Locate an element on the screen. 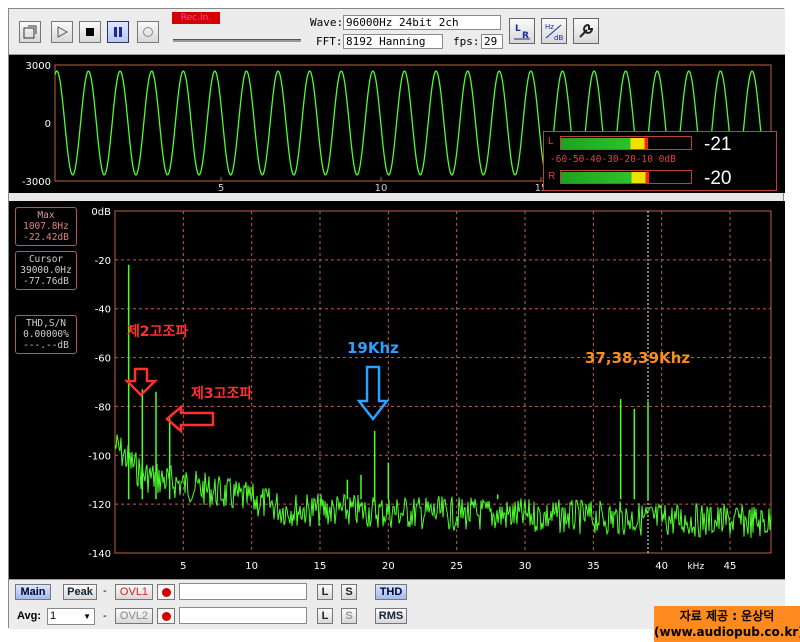  max-freq: 1007.8Hz is located at coordinates (46, 226).